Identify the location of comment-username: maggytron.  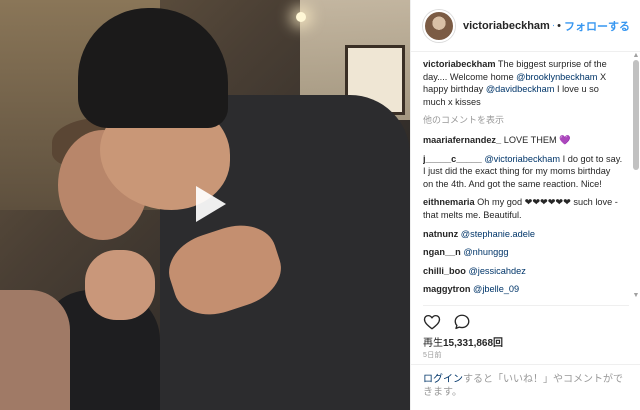
(446, 289).